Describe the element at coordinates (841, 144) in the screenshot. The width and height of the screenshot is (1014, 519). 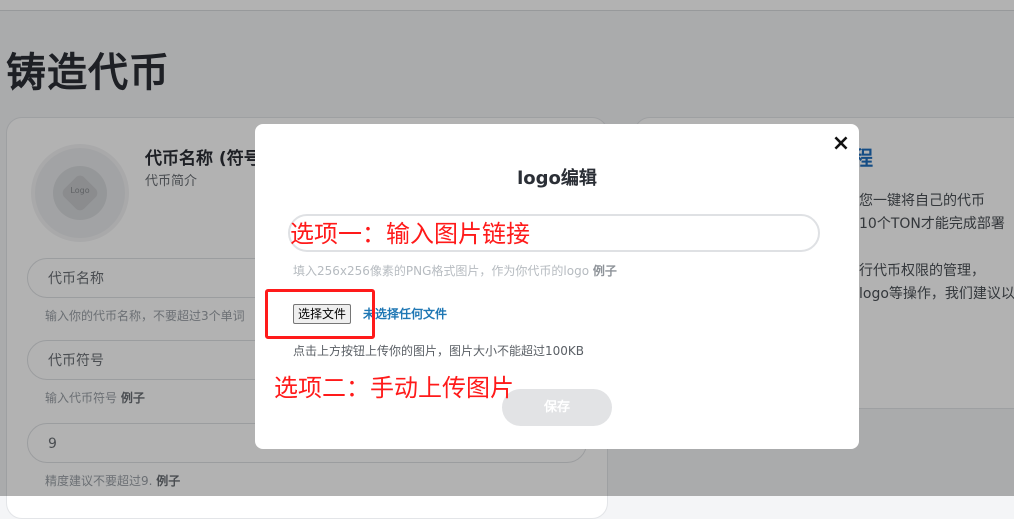
I see `close-icon: ×` at that location.